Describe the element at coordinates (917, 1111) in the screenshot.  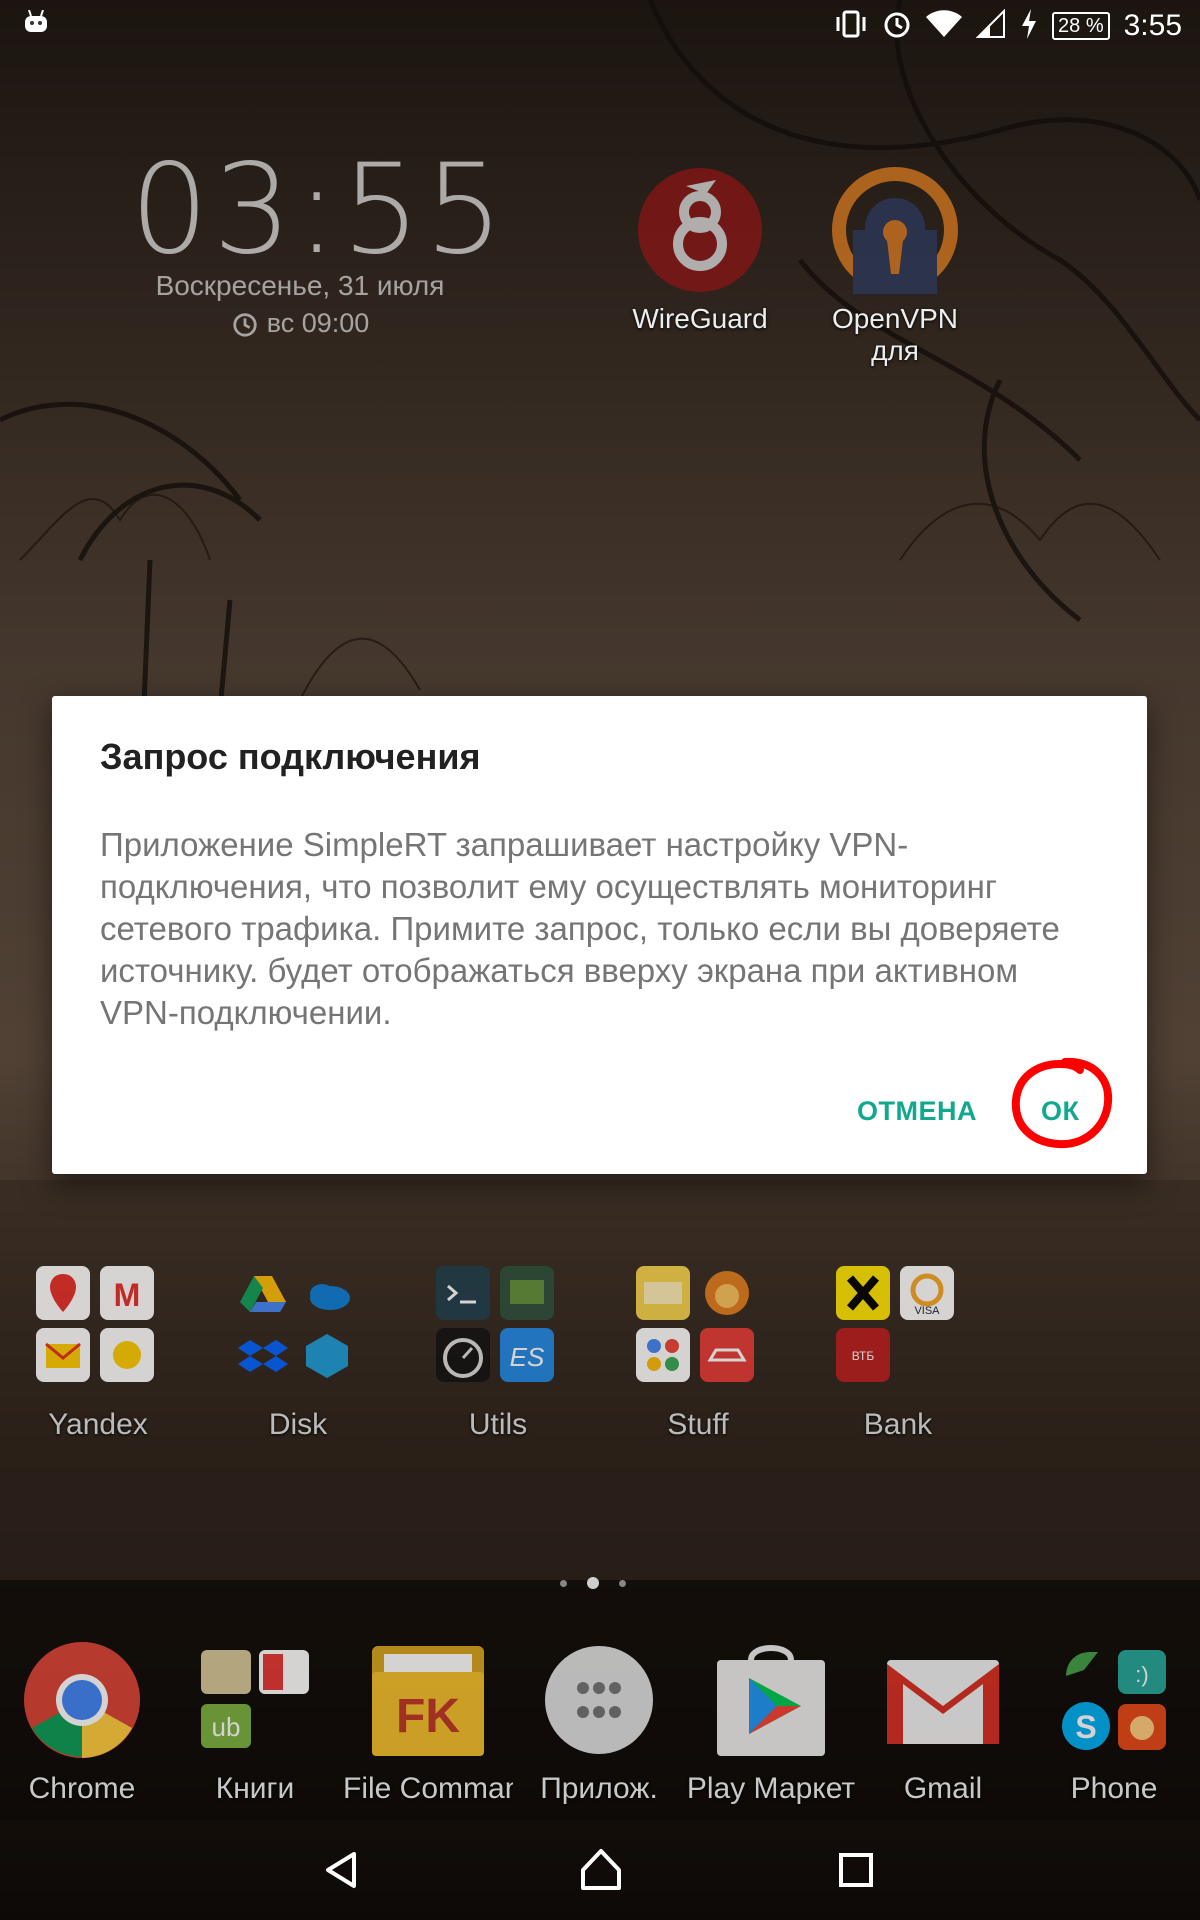
I see `cancel-button: ОТМЕНА` at that location.